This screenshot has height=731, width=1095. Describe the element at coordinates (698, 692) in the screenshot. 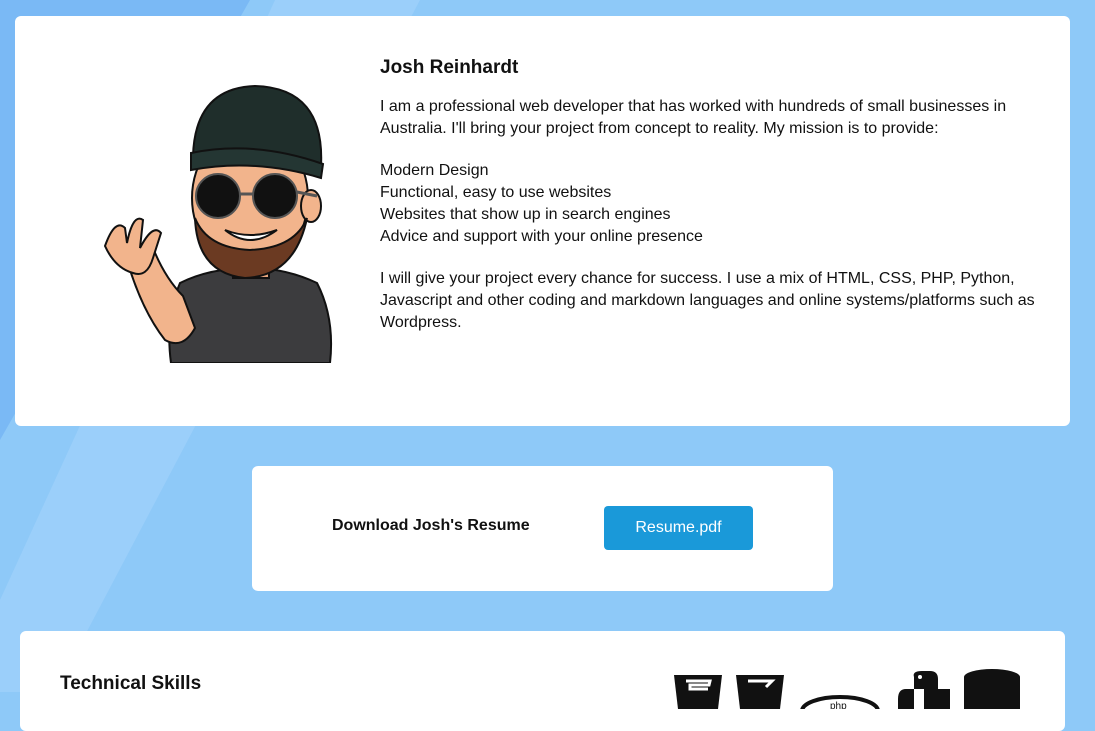

I see `html5-icon` at that location.